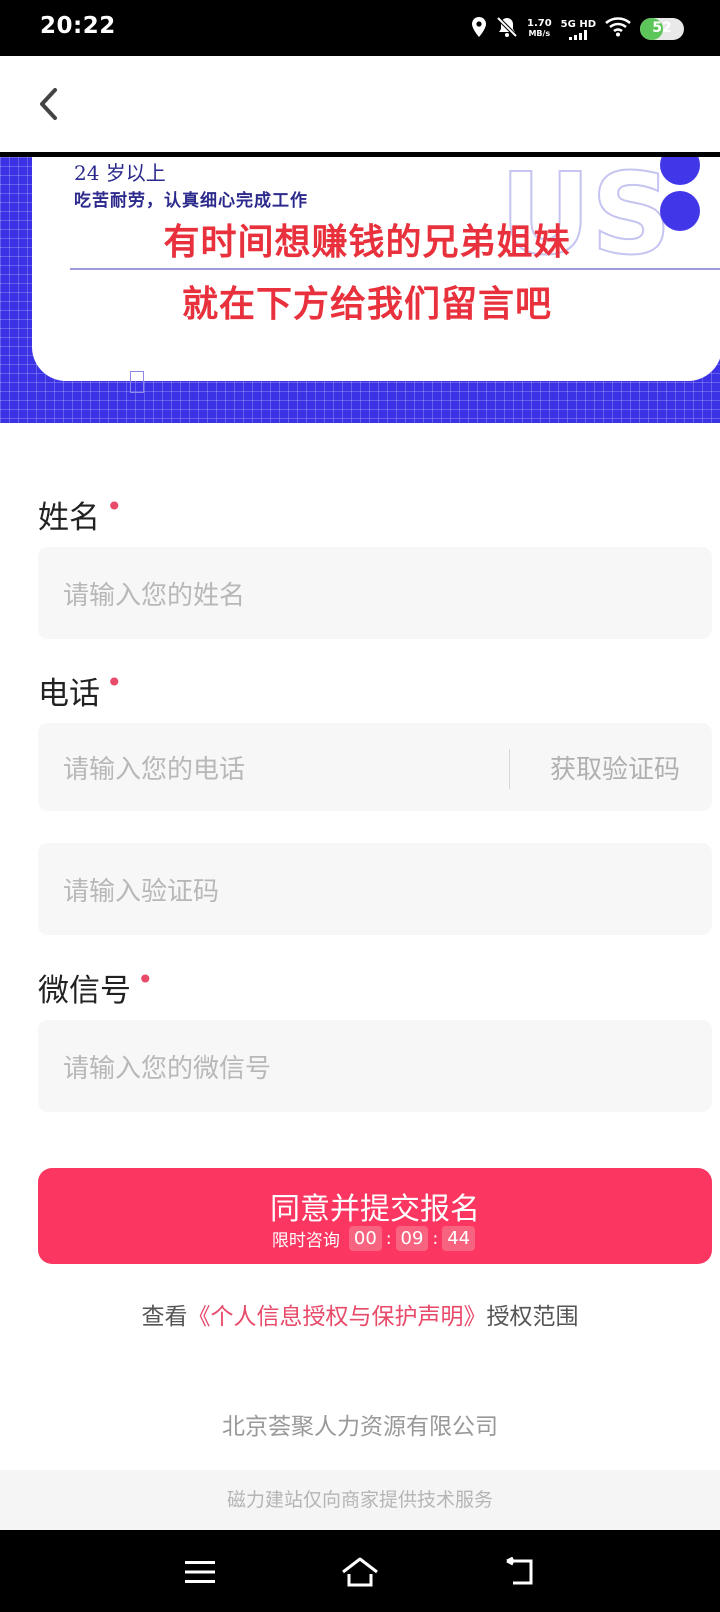  Describe the element at coordinates (167, 1068) in the screenshot. I see `wechat-placeholder: 请输入您的微信号` at that location.